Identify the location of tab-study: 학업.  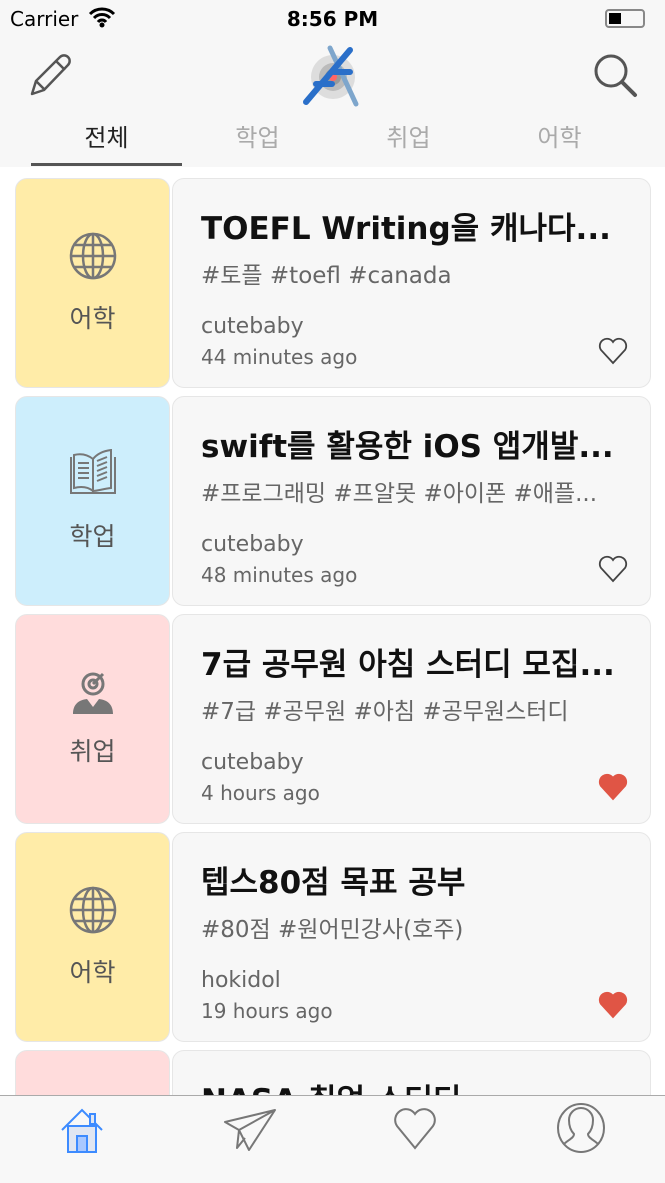
(257, 142).